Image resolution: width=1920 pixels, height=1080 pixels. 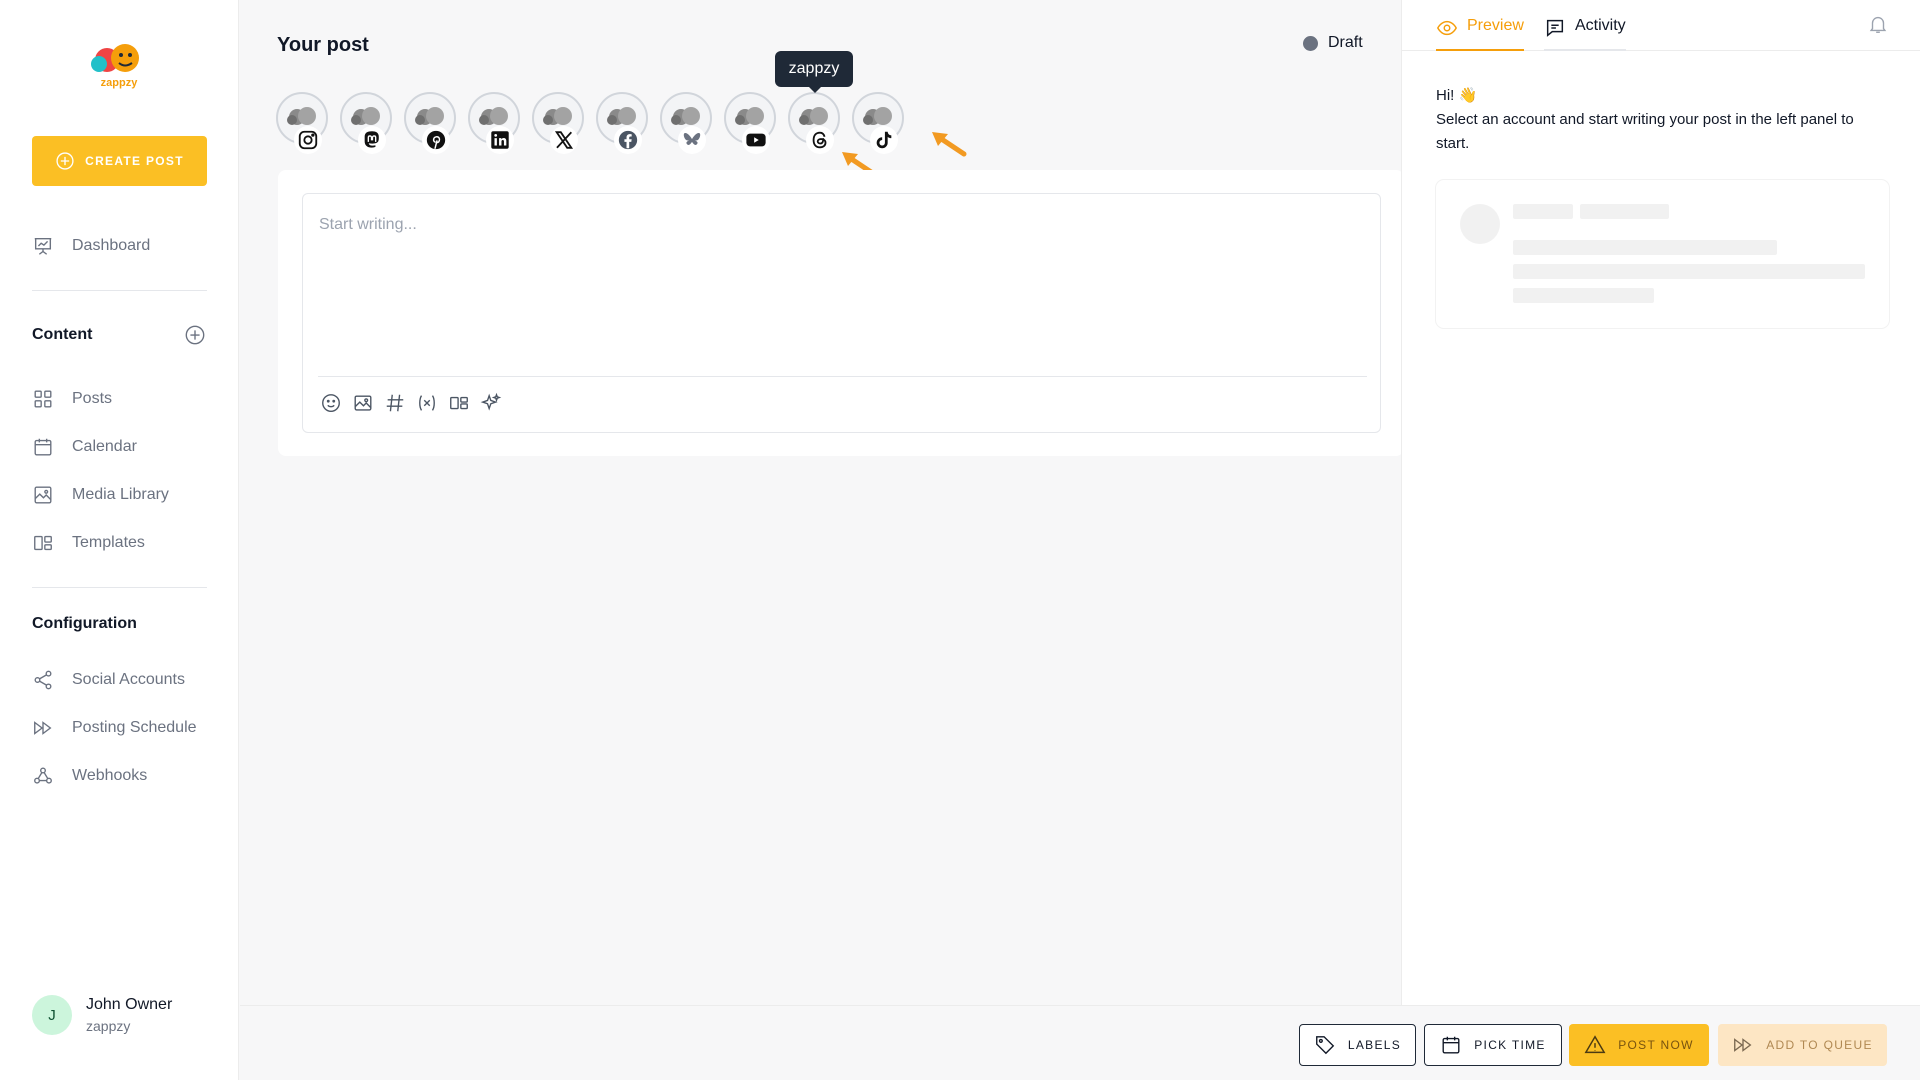 I want to click on create-post-button: CREATE POST, so click(x=119, y=161).